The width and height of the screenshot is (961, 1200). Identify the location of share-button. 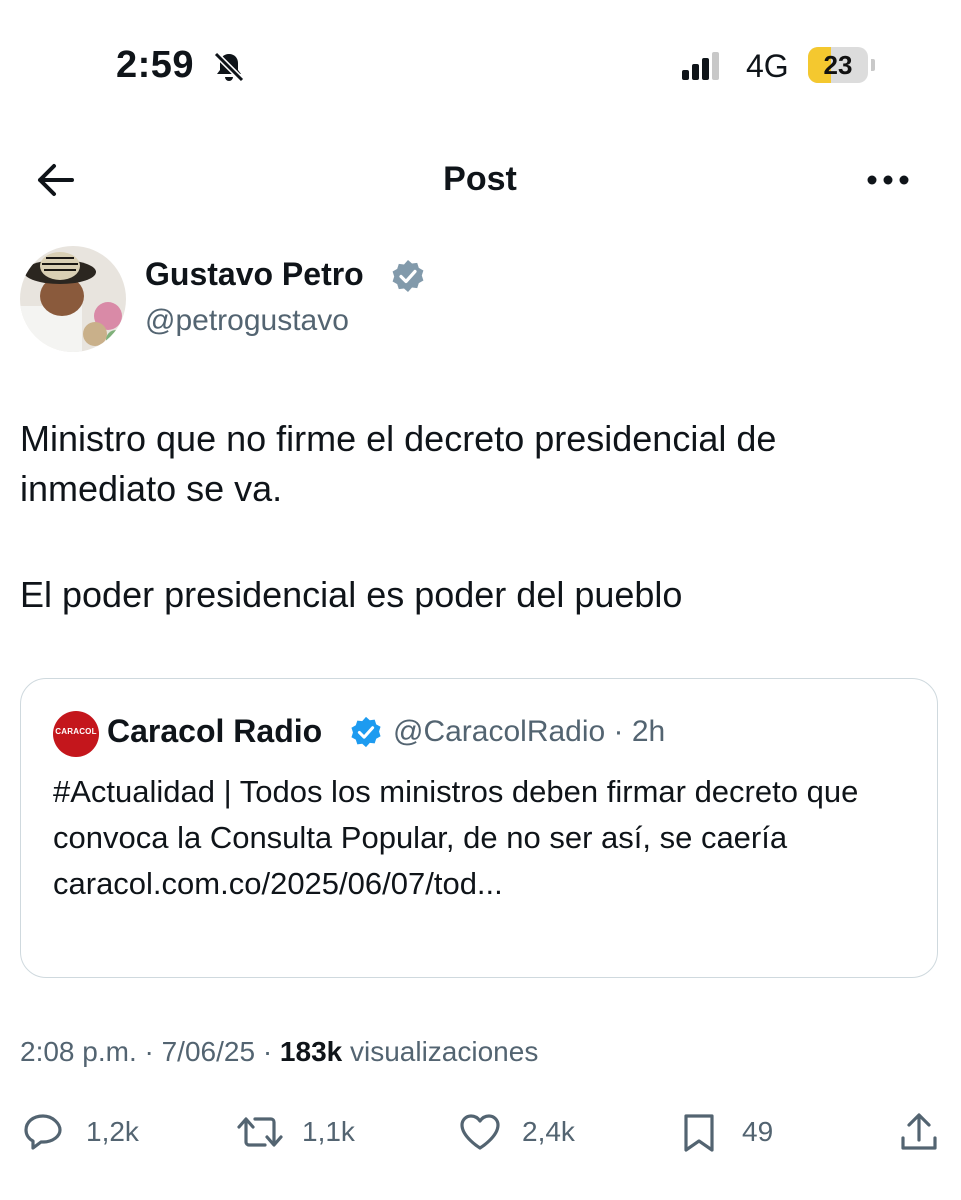
(920, 1132).